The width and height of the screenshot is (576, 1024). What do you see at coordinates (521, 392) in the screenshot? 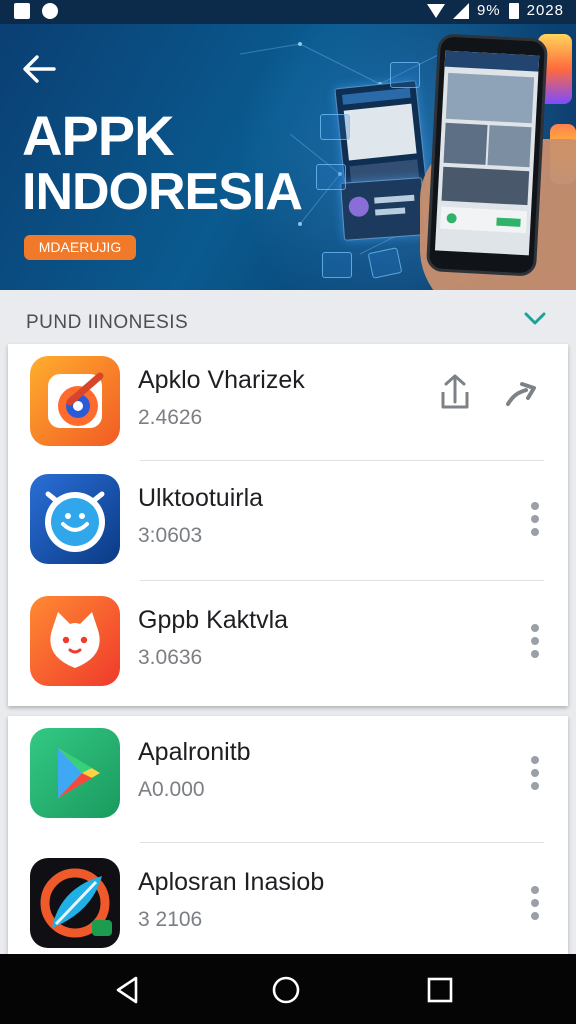
I see `link-icon` at bounding box center [521, 392].